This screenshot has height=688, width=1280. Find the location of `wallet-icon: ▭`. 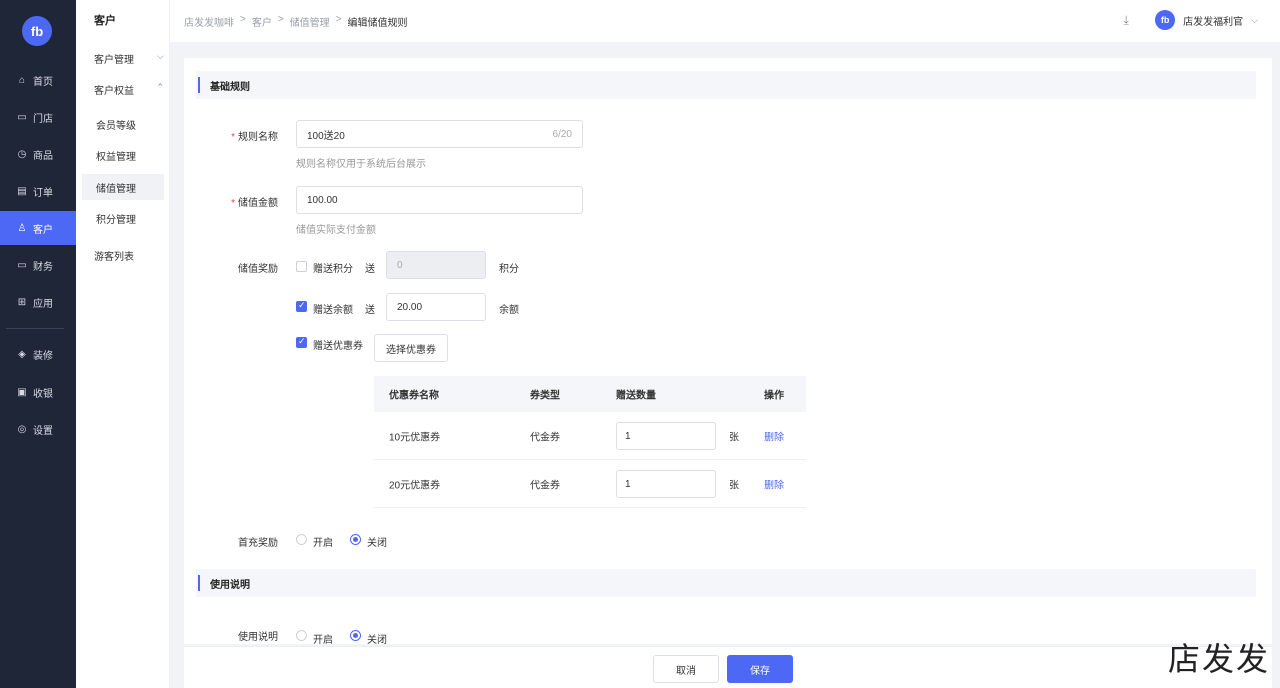

wallet-icon: ▭ is located at coordinates (22, 265).